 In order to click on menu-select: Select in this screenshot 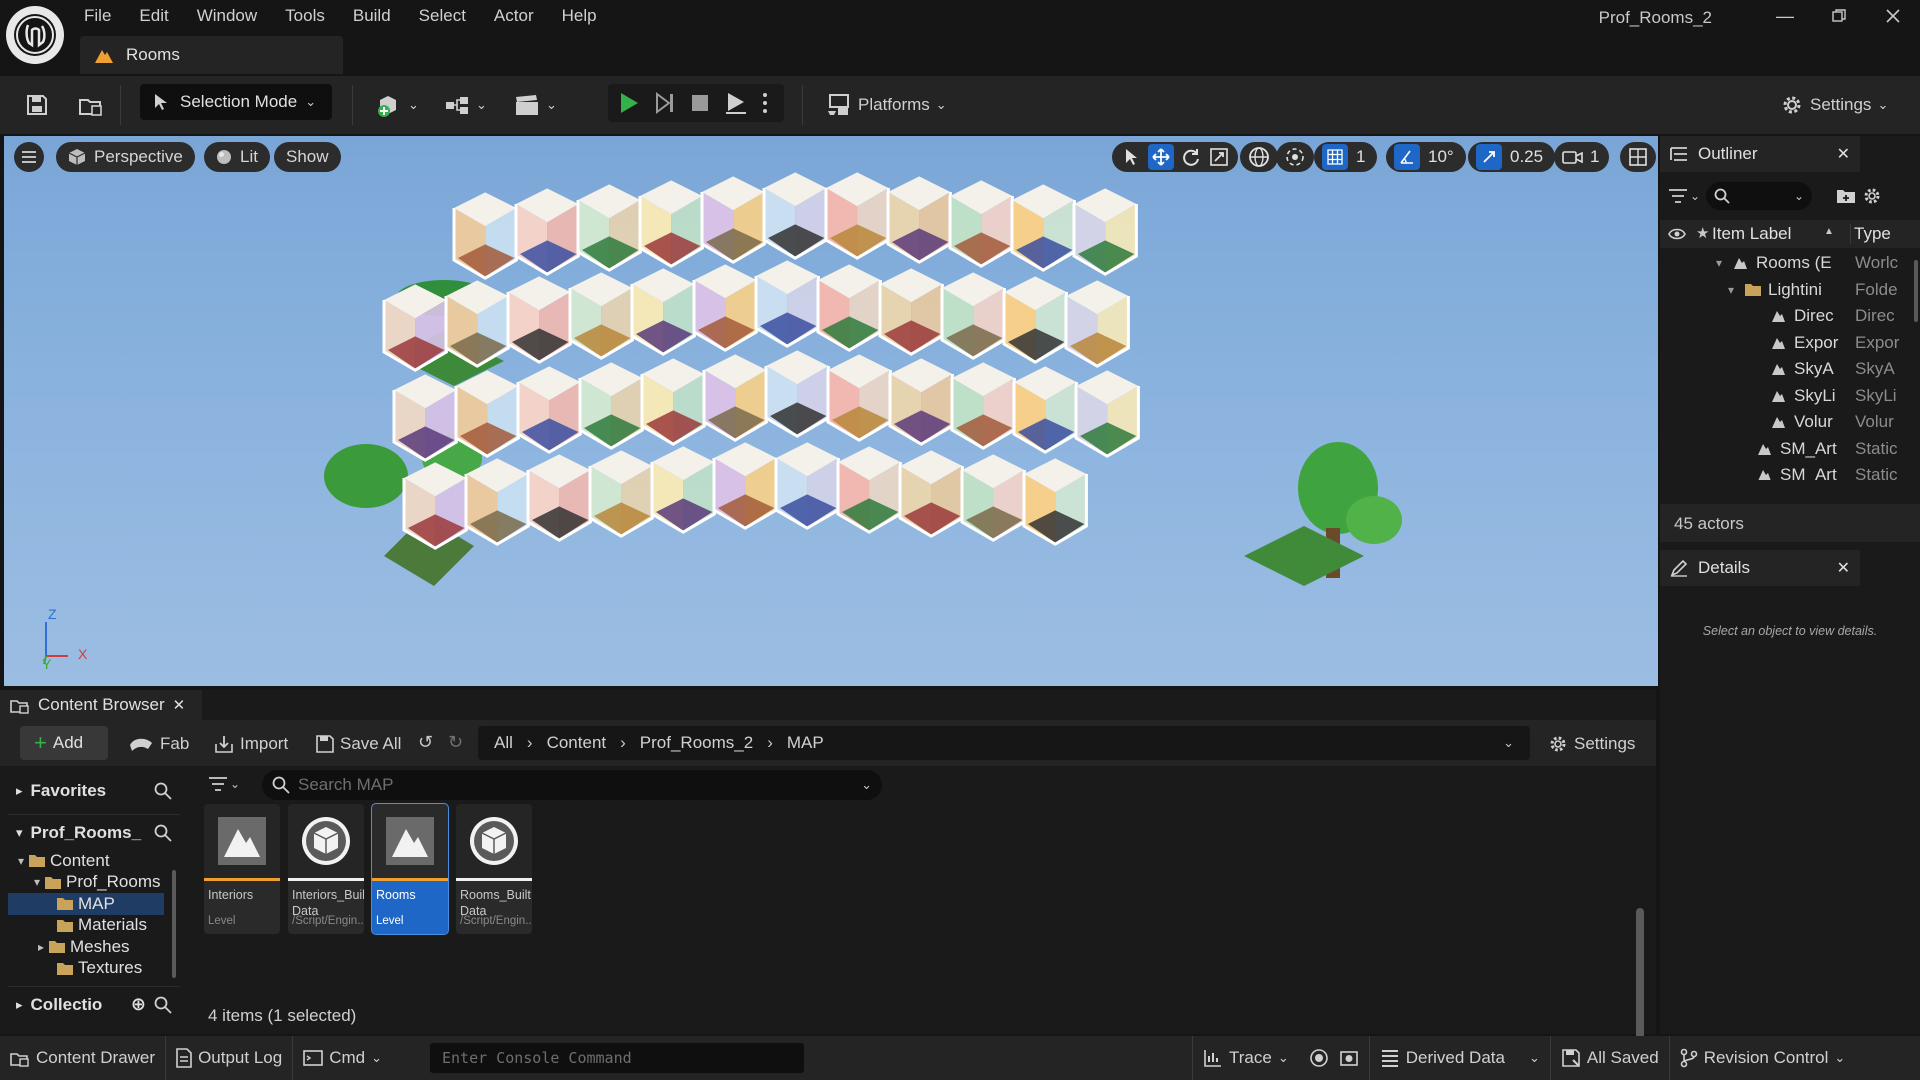, I will do `click(442, 16)`.